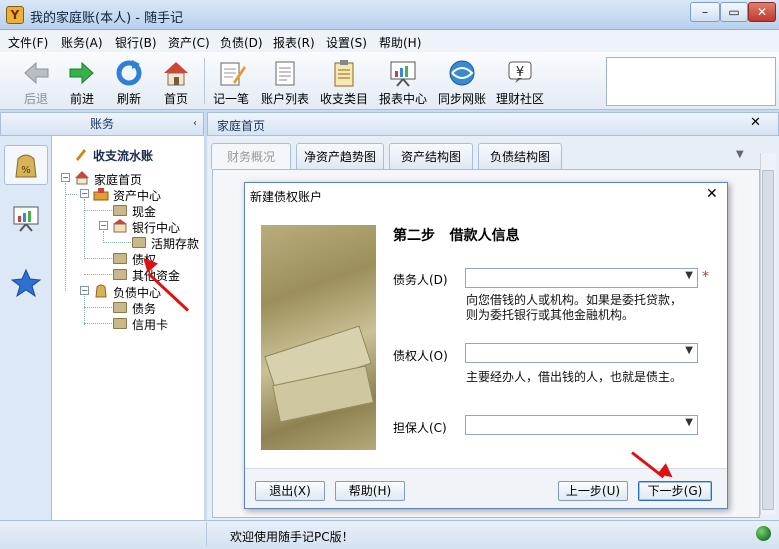  What do you see at coordinates (82, 73) in the screenshot?
I see `forward-arrow-icon` at bounding box center [82, 73].